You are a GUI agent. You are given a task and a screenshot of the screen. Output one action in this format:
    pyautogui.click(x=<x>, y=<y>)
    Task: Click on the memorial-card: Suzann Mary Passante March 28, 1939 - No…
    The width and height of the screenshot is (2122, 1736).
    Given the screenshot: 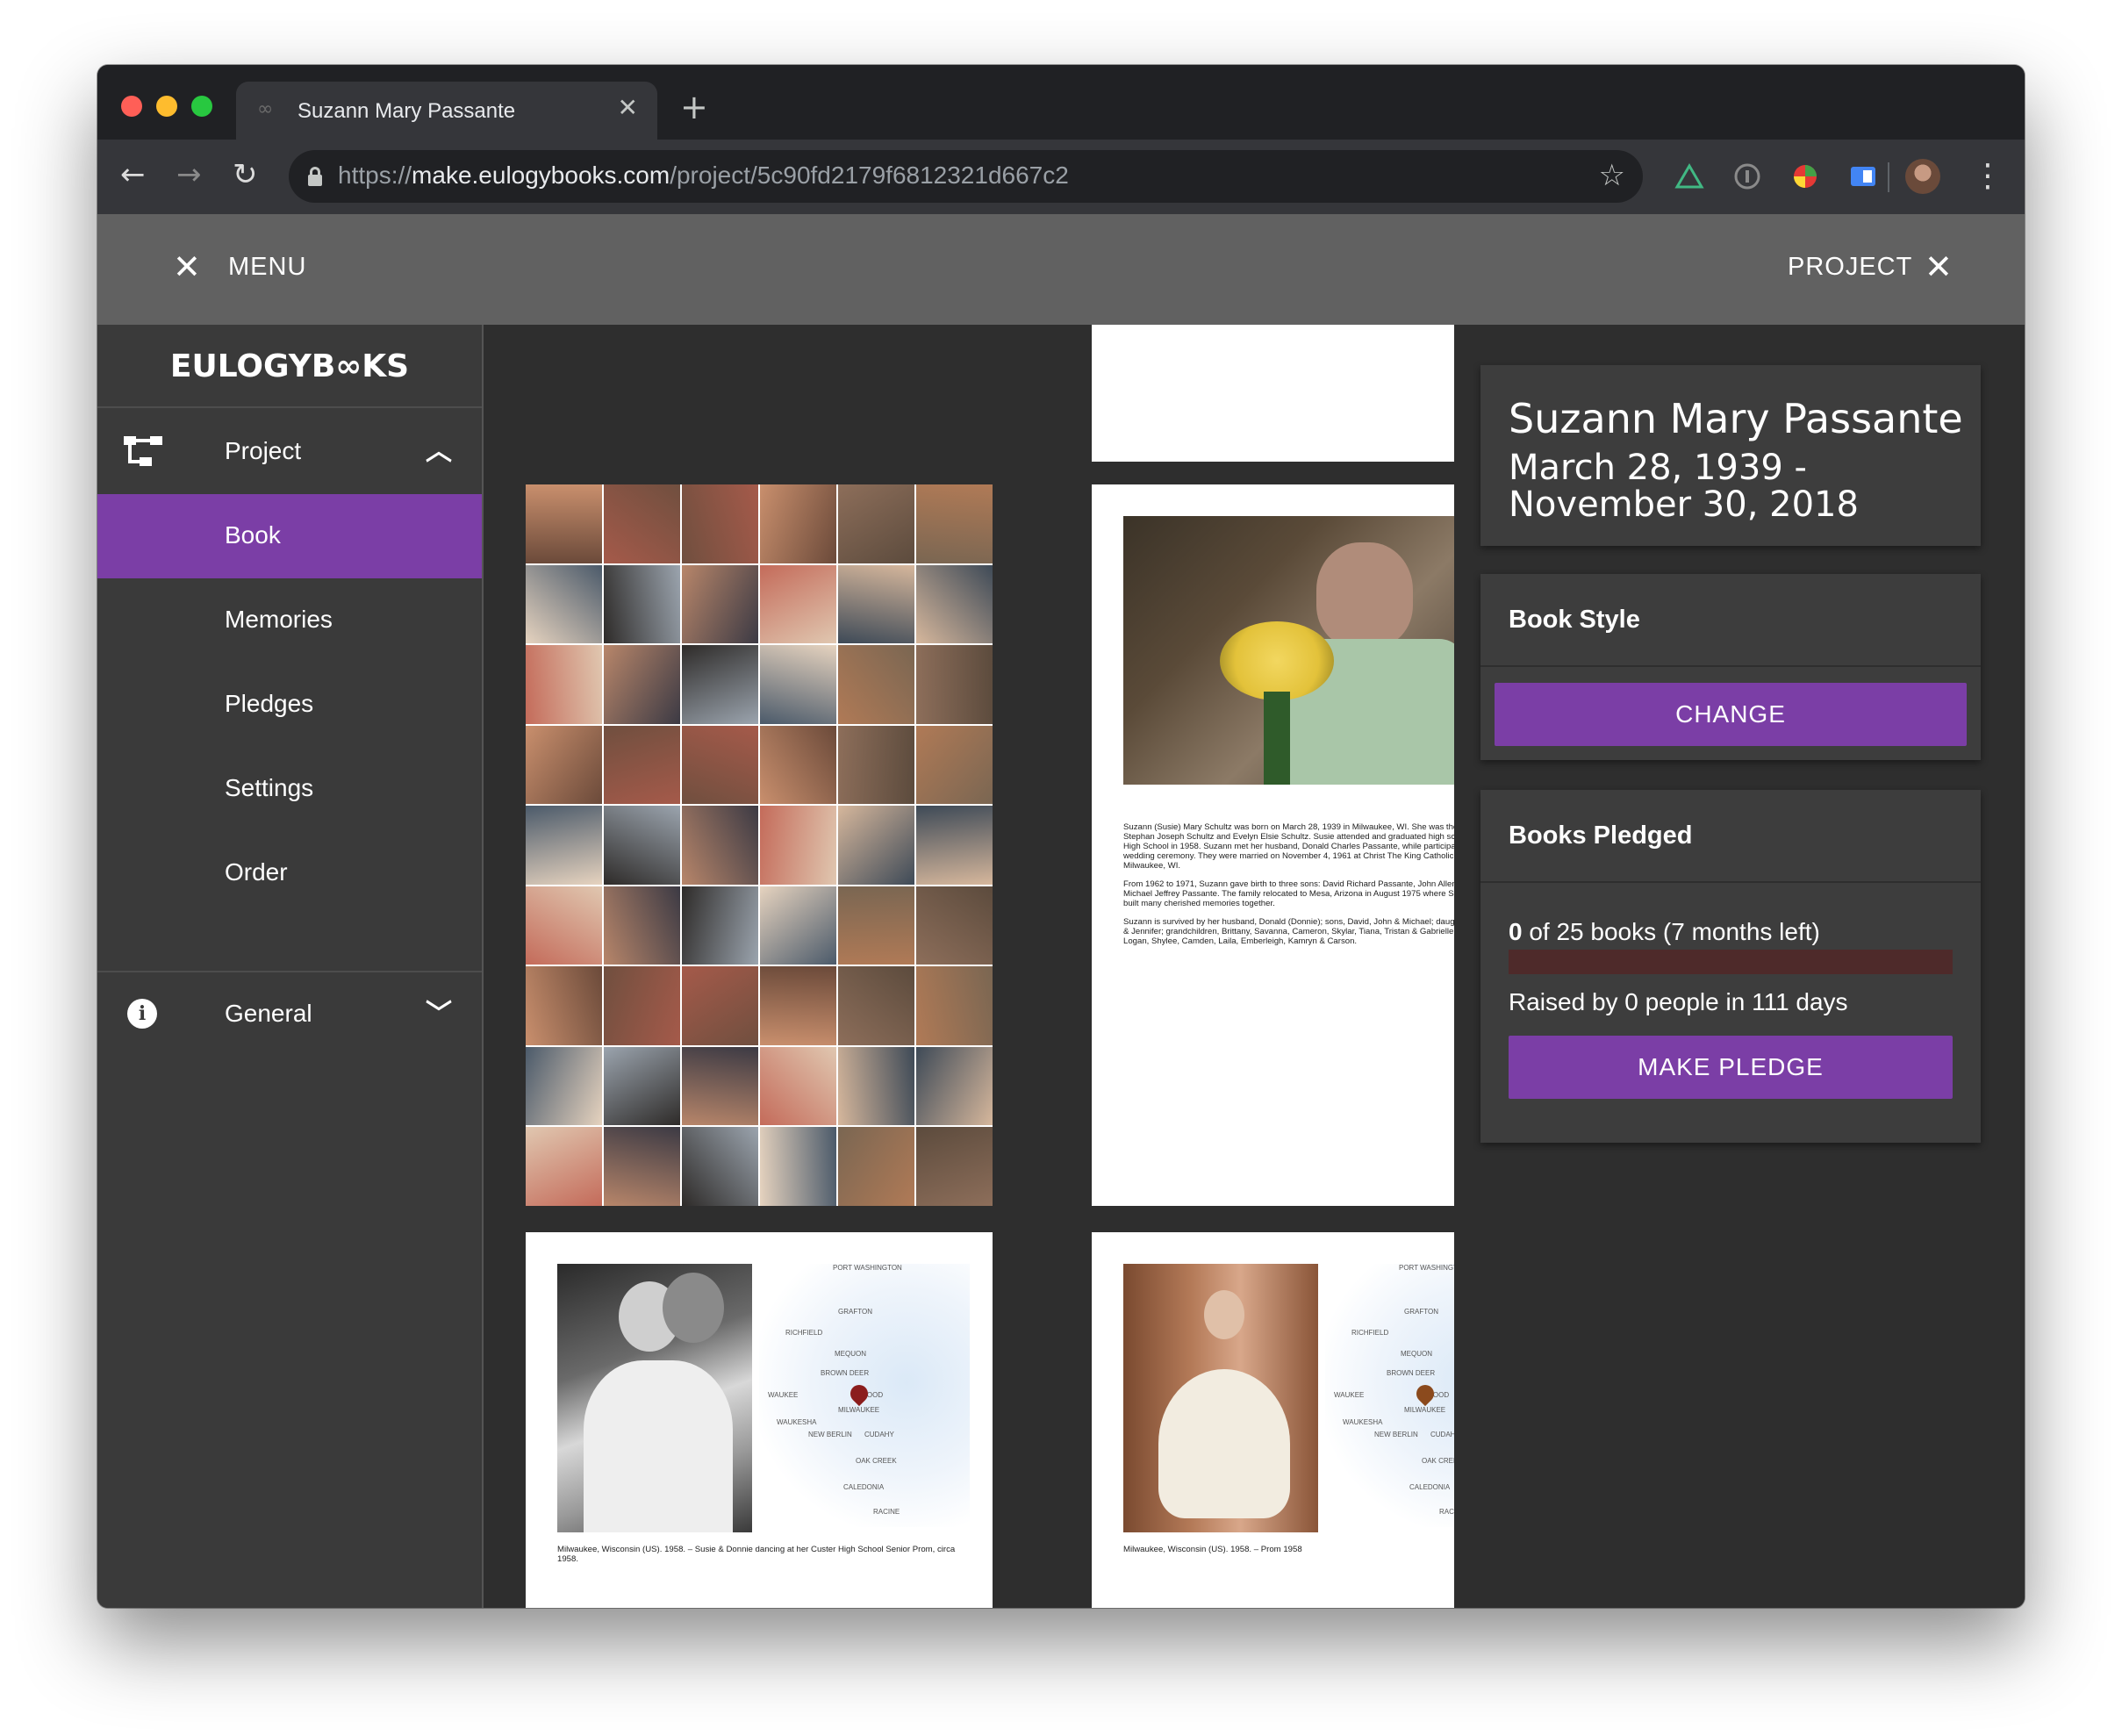 What is the action you would take?
    pyautogui.click(x=1730, y=456)
    